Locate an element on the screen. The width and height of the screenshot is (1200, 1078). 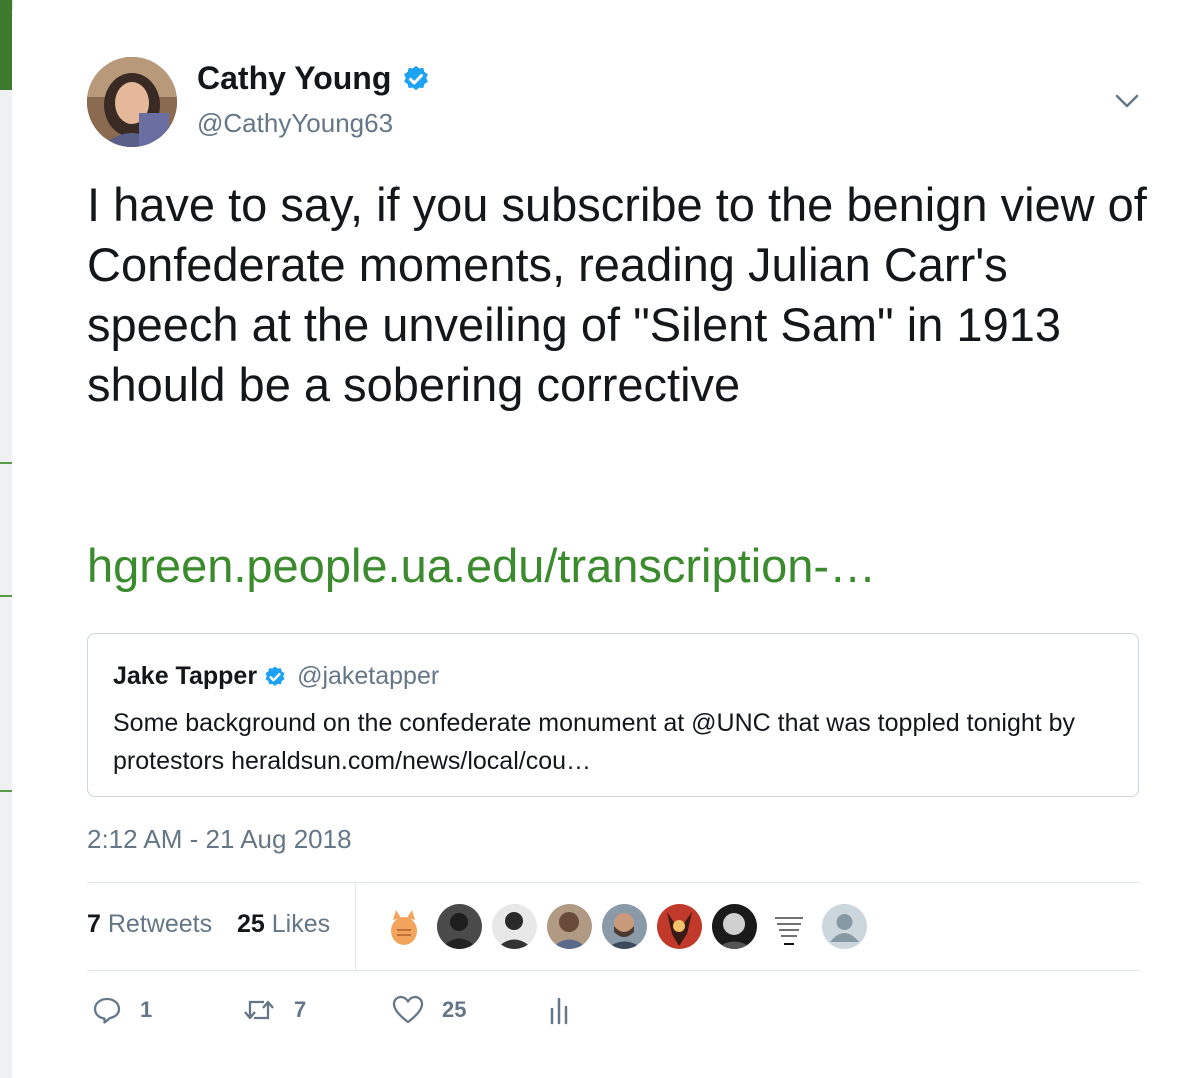
author-name: Cathy Young is located at coordinates (294, 78).